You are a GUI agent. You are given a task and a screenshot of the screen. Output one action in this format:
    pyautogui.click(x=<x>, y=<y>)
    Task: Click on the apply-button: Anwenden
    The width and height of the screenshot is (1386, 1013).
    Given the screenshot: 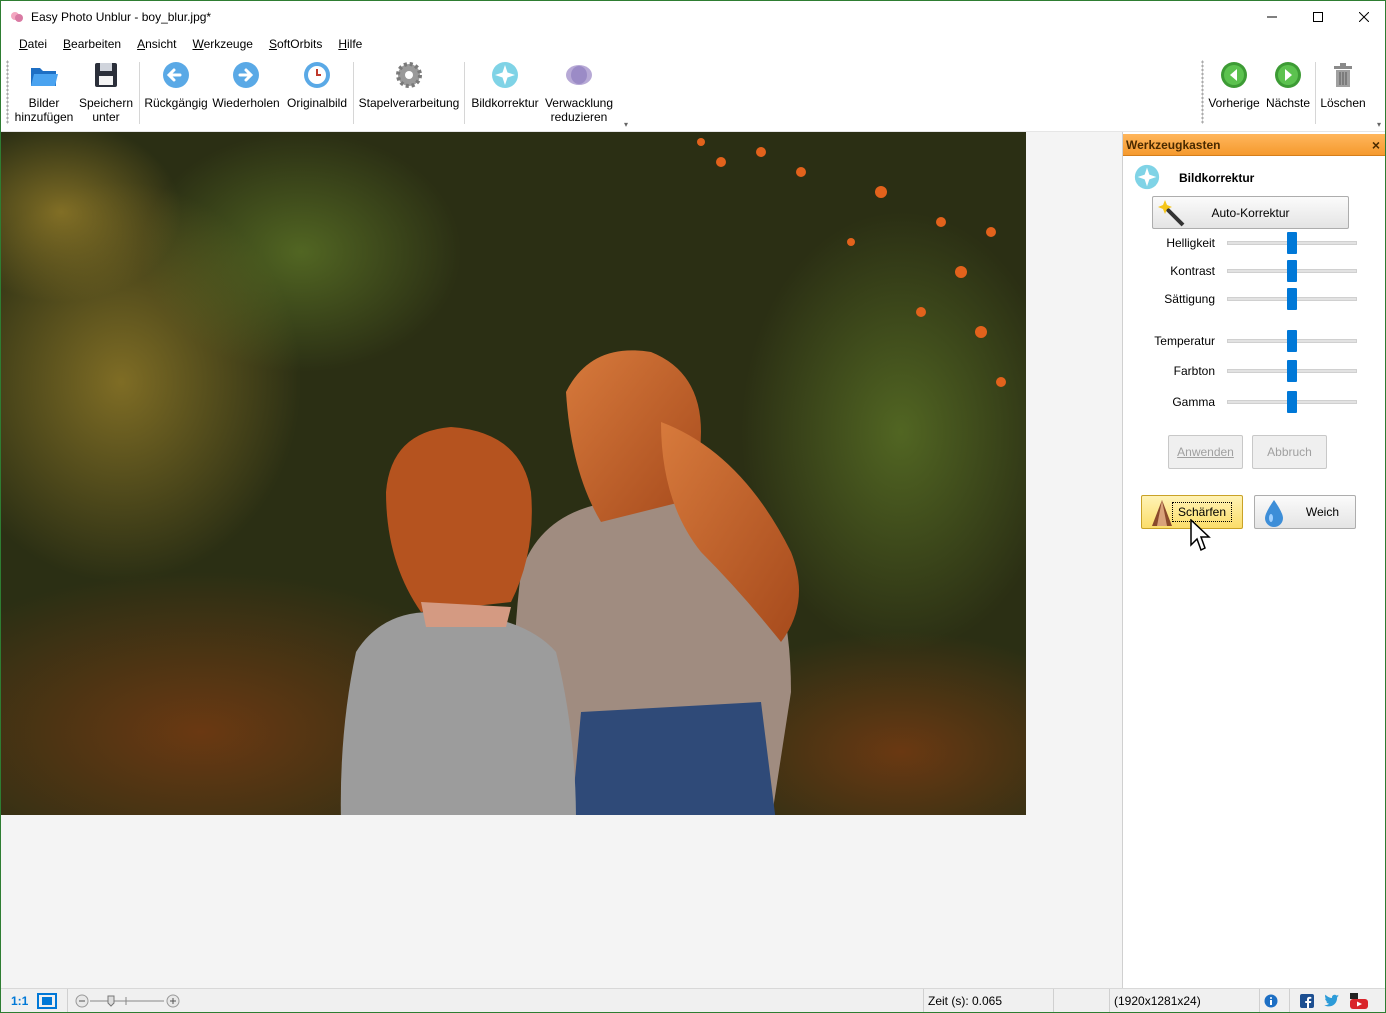 What is the action you would take?
    pyautogui.click(x=1205, y=452)
    